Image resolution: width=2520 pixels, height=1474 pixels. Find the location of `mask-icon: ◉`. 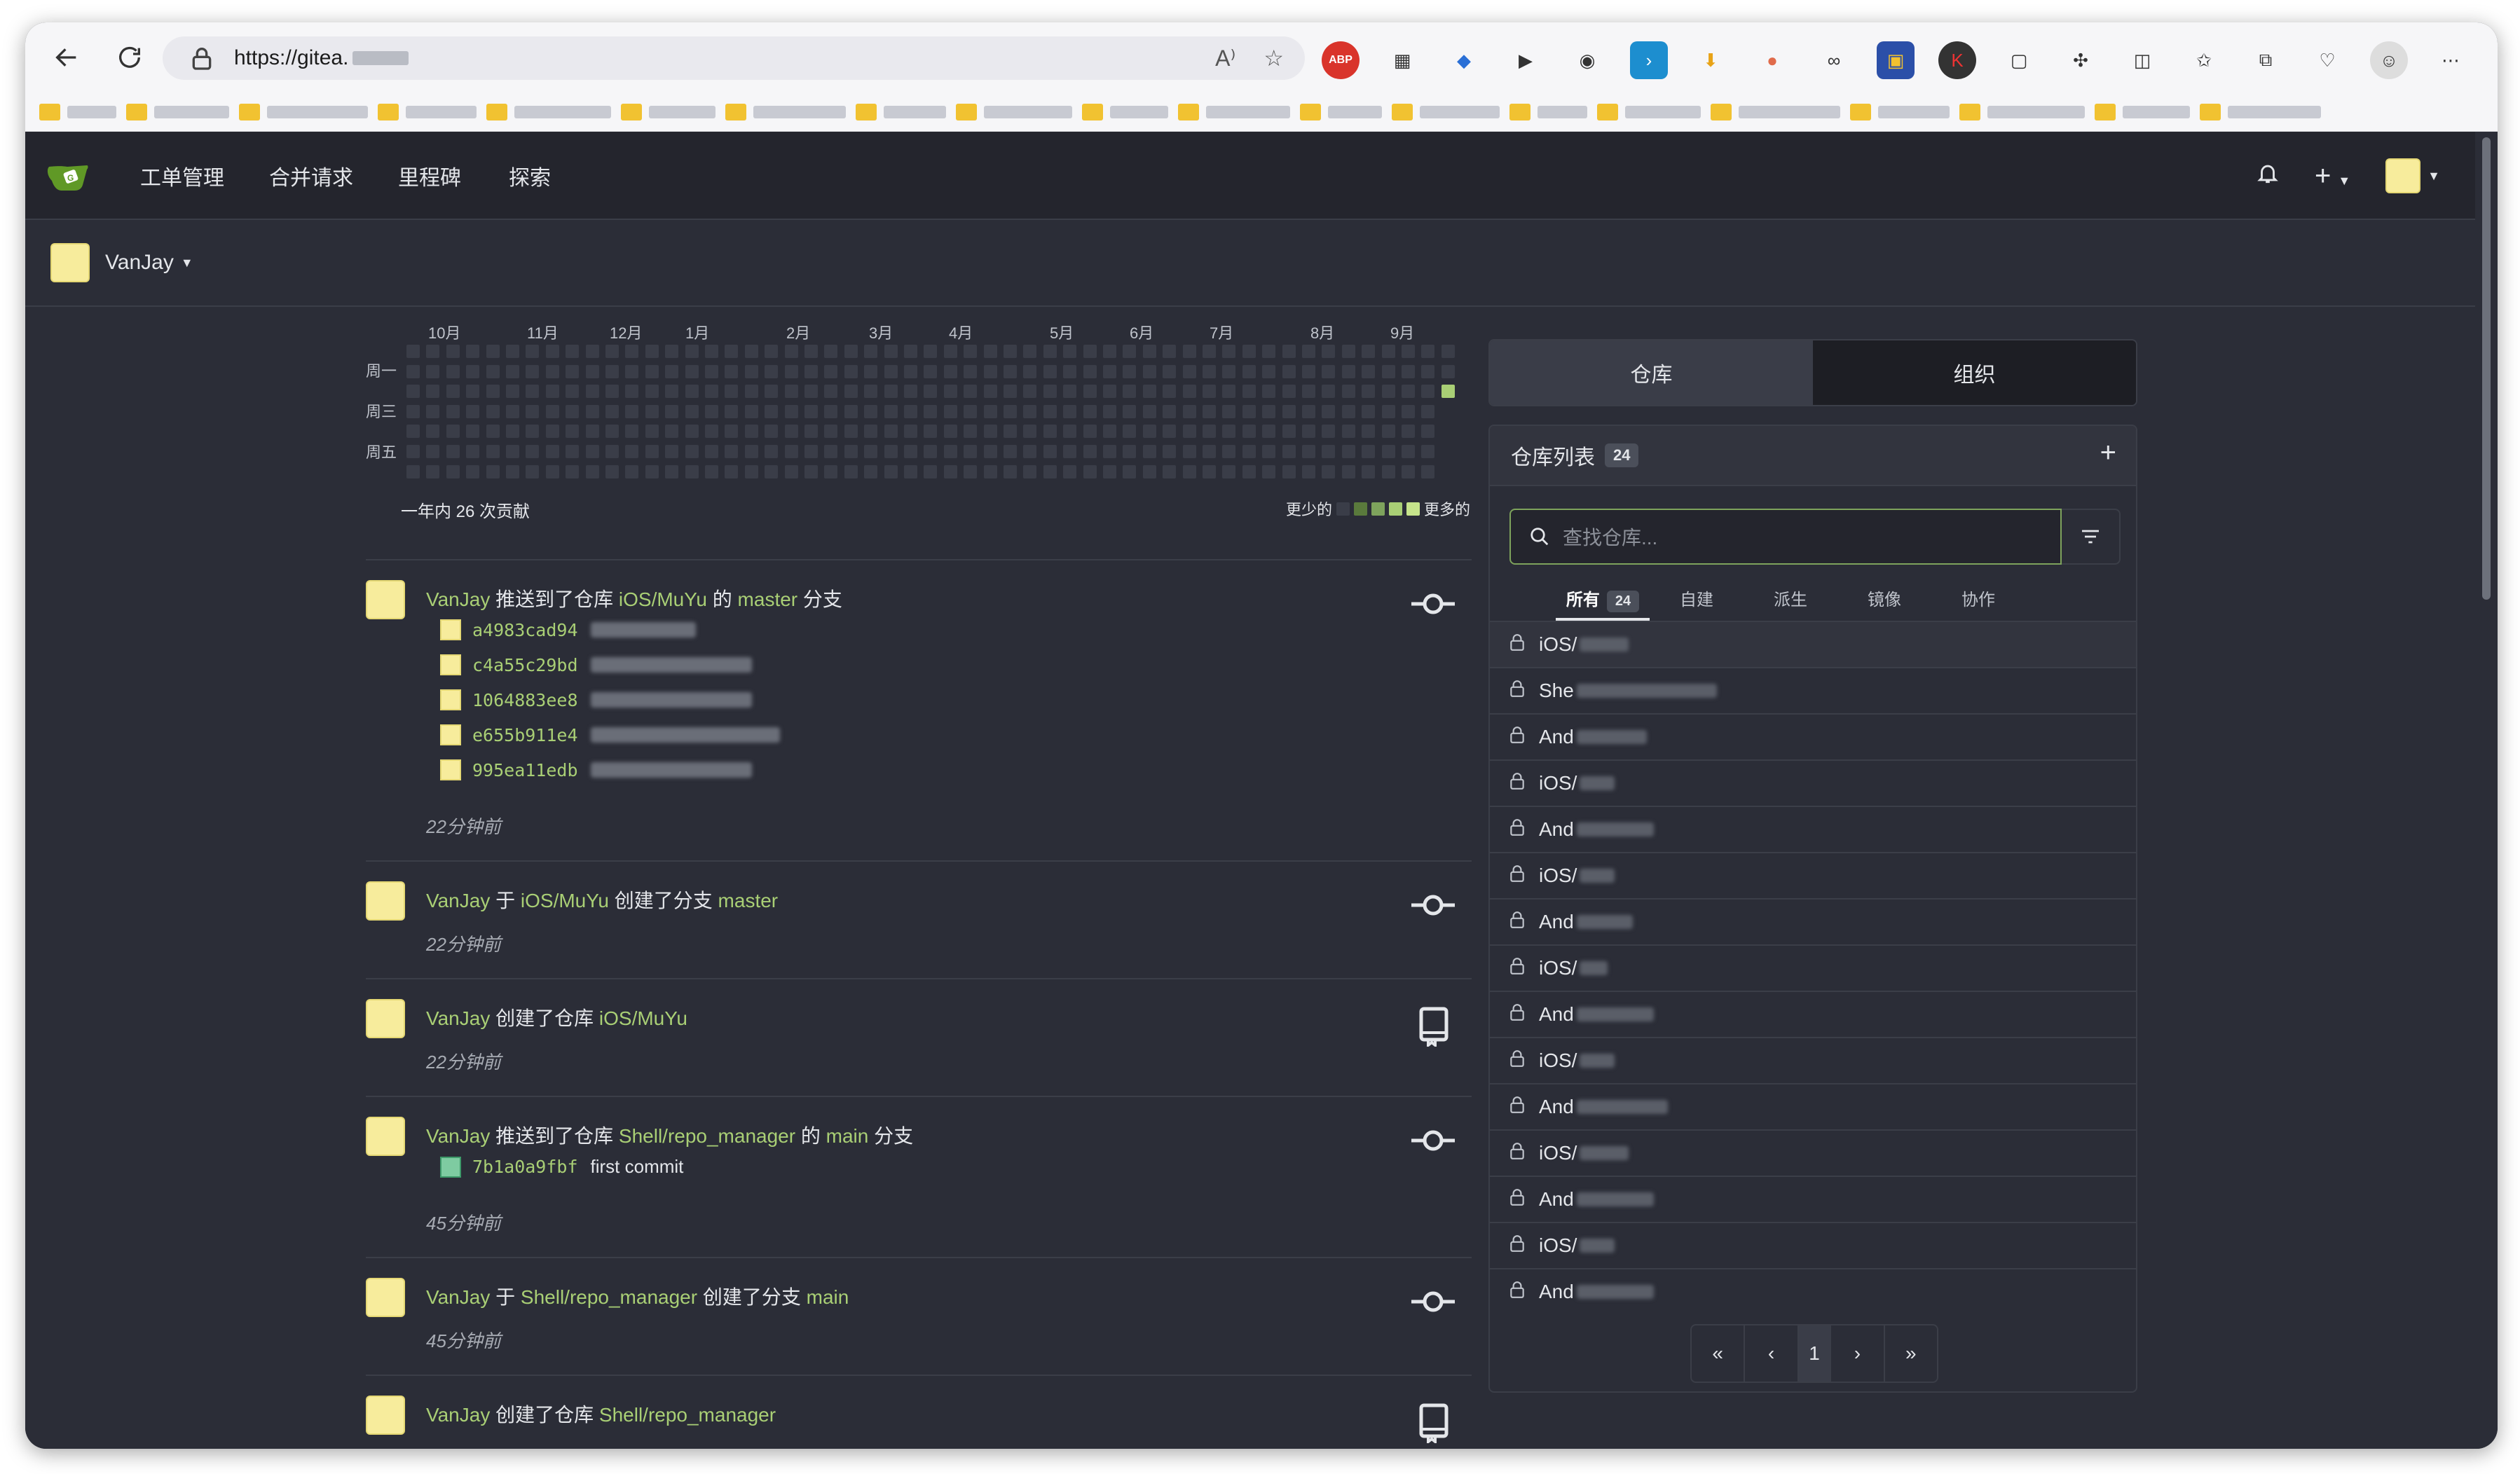

mask-icon: ◉ is located at coordinates (1587, 60).